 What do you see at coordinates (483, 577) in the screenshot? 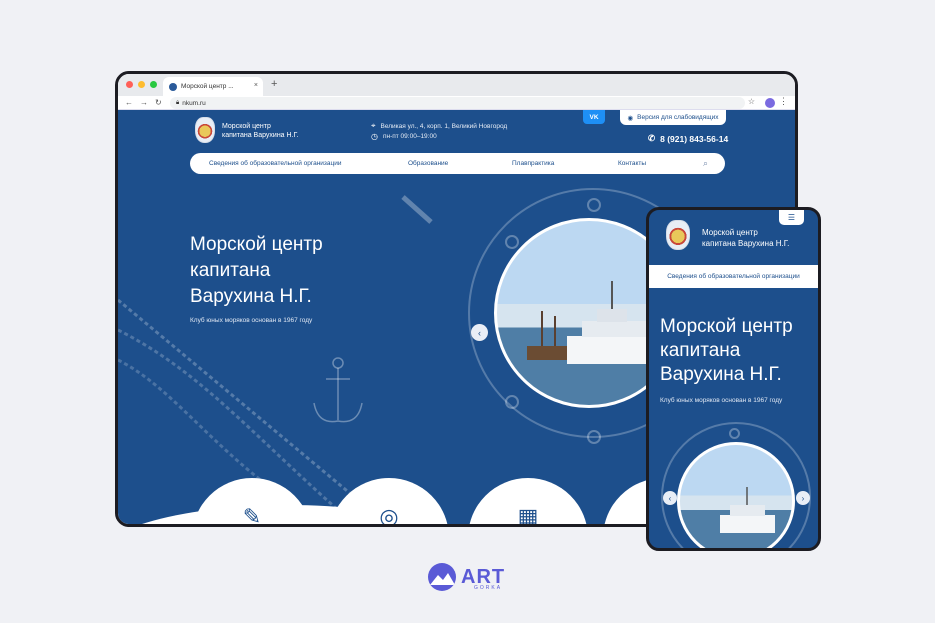
I see `brand-name: ART` at bounding box center [483, 577].